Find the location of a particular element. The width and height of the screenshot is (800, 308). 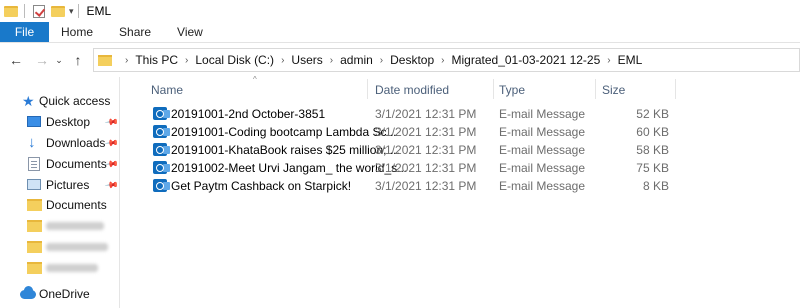

new-folder-icon is located at coordinates (58, 11).